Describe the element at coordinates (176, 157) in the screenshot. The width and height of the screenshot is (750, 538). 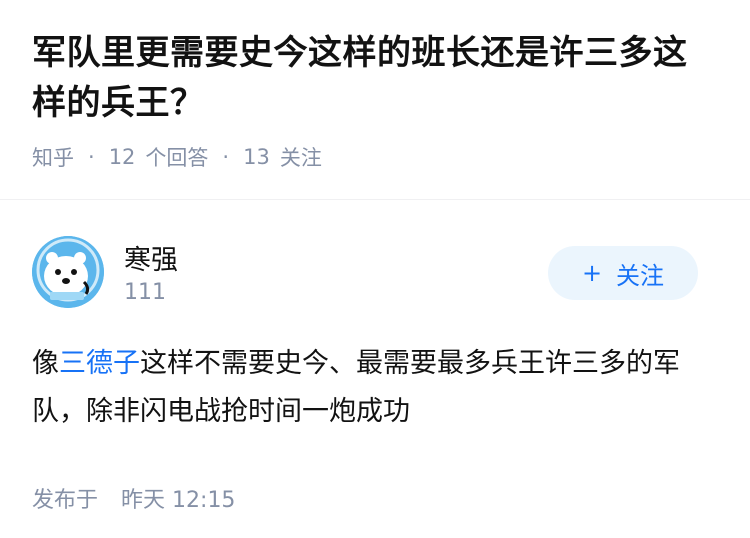
I see `answer-count-label: 个回答` at that location.